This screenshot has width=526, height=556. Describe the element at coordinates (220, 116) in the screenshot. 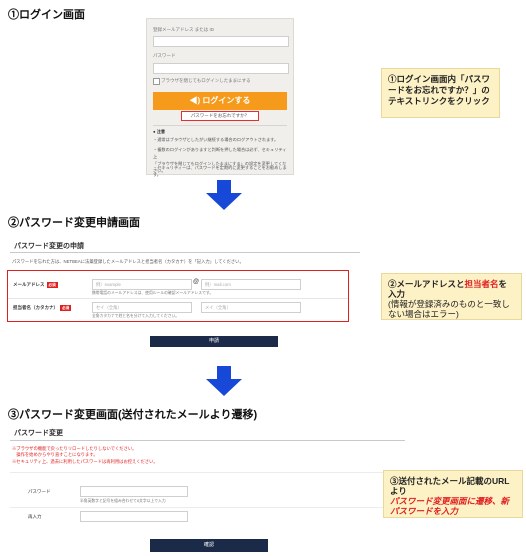

I see `forgot-password-link: パスワードをお忘れですか？` at that location.